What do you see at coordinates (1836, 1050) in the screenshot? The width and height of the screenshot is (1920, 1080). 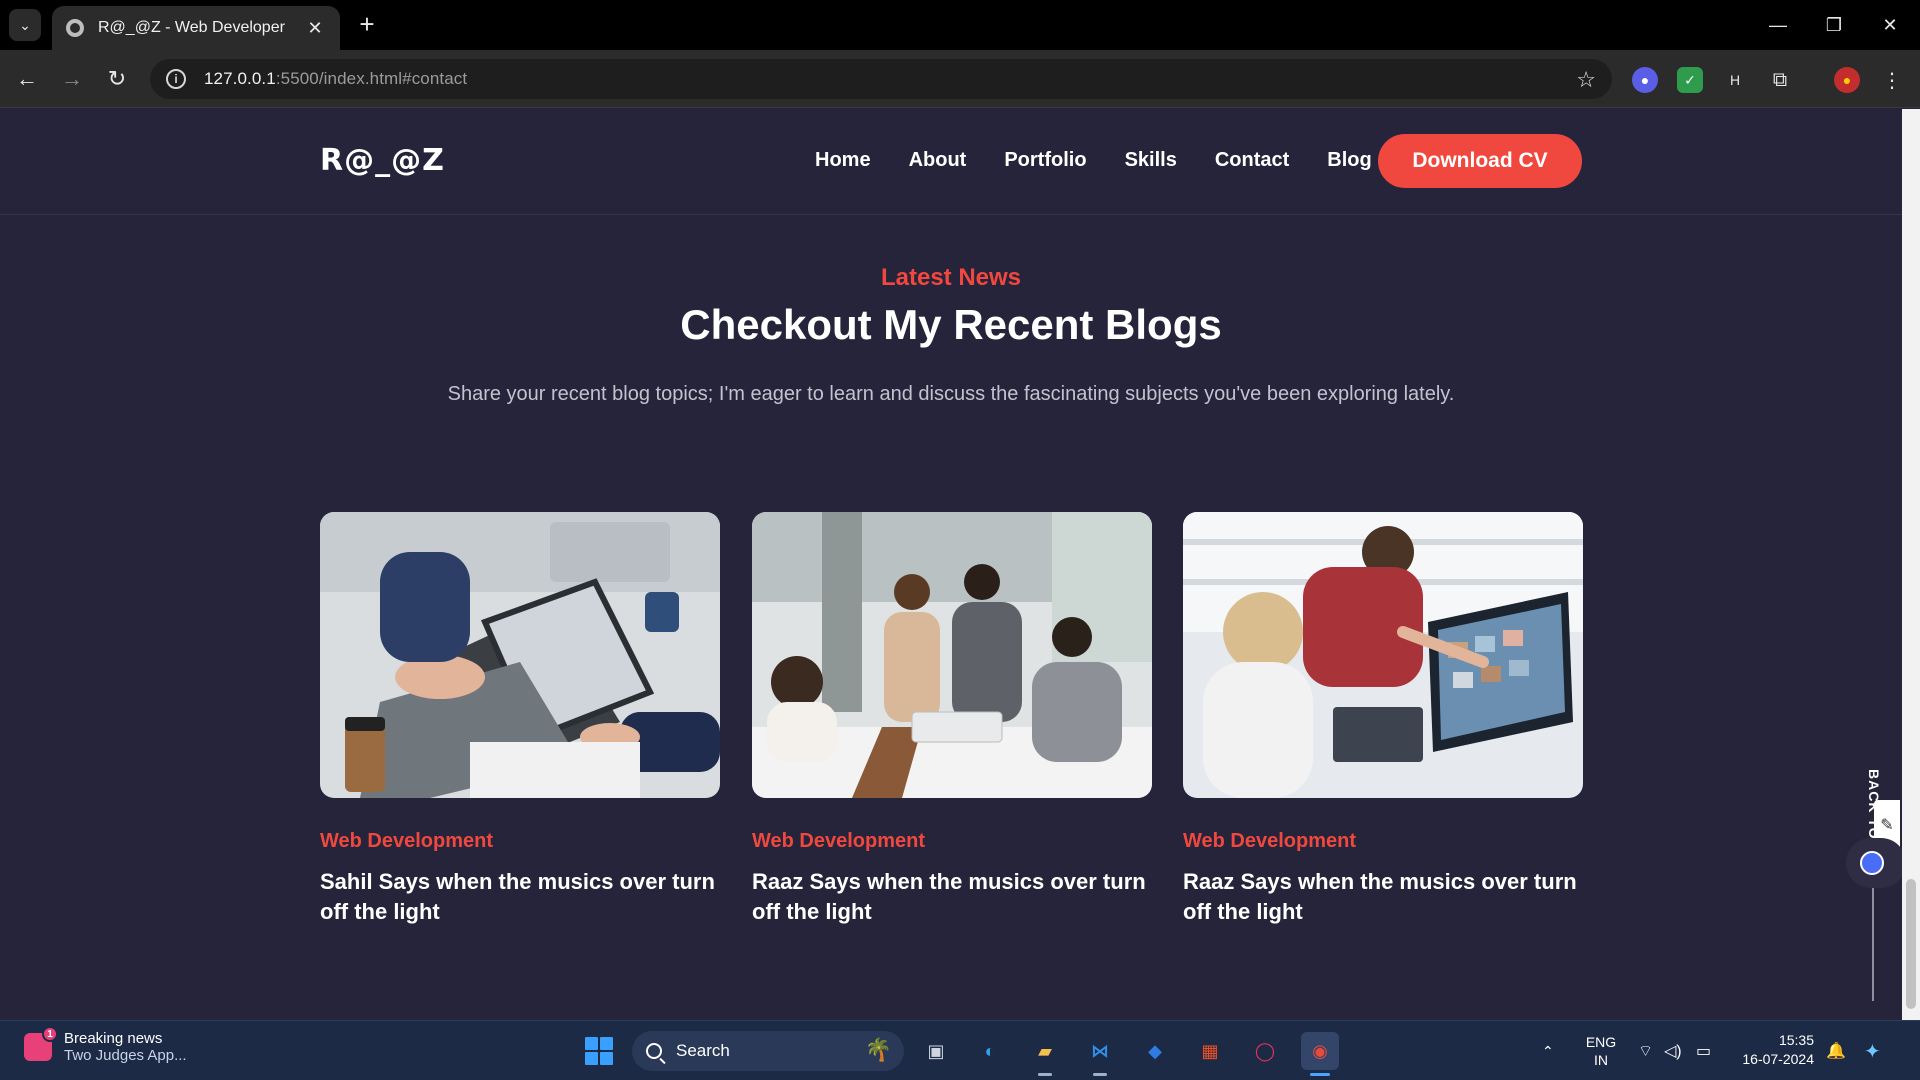 I see `notification-bell-icon: 🔔` at bounding box center [1836, 1050].